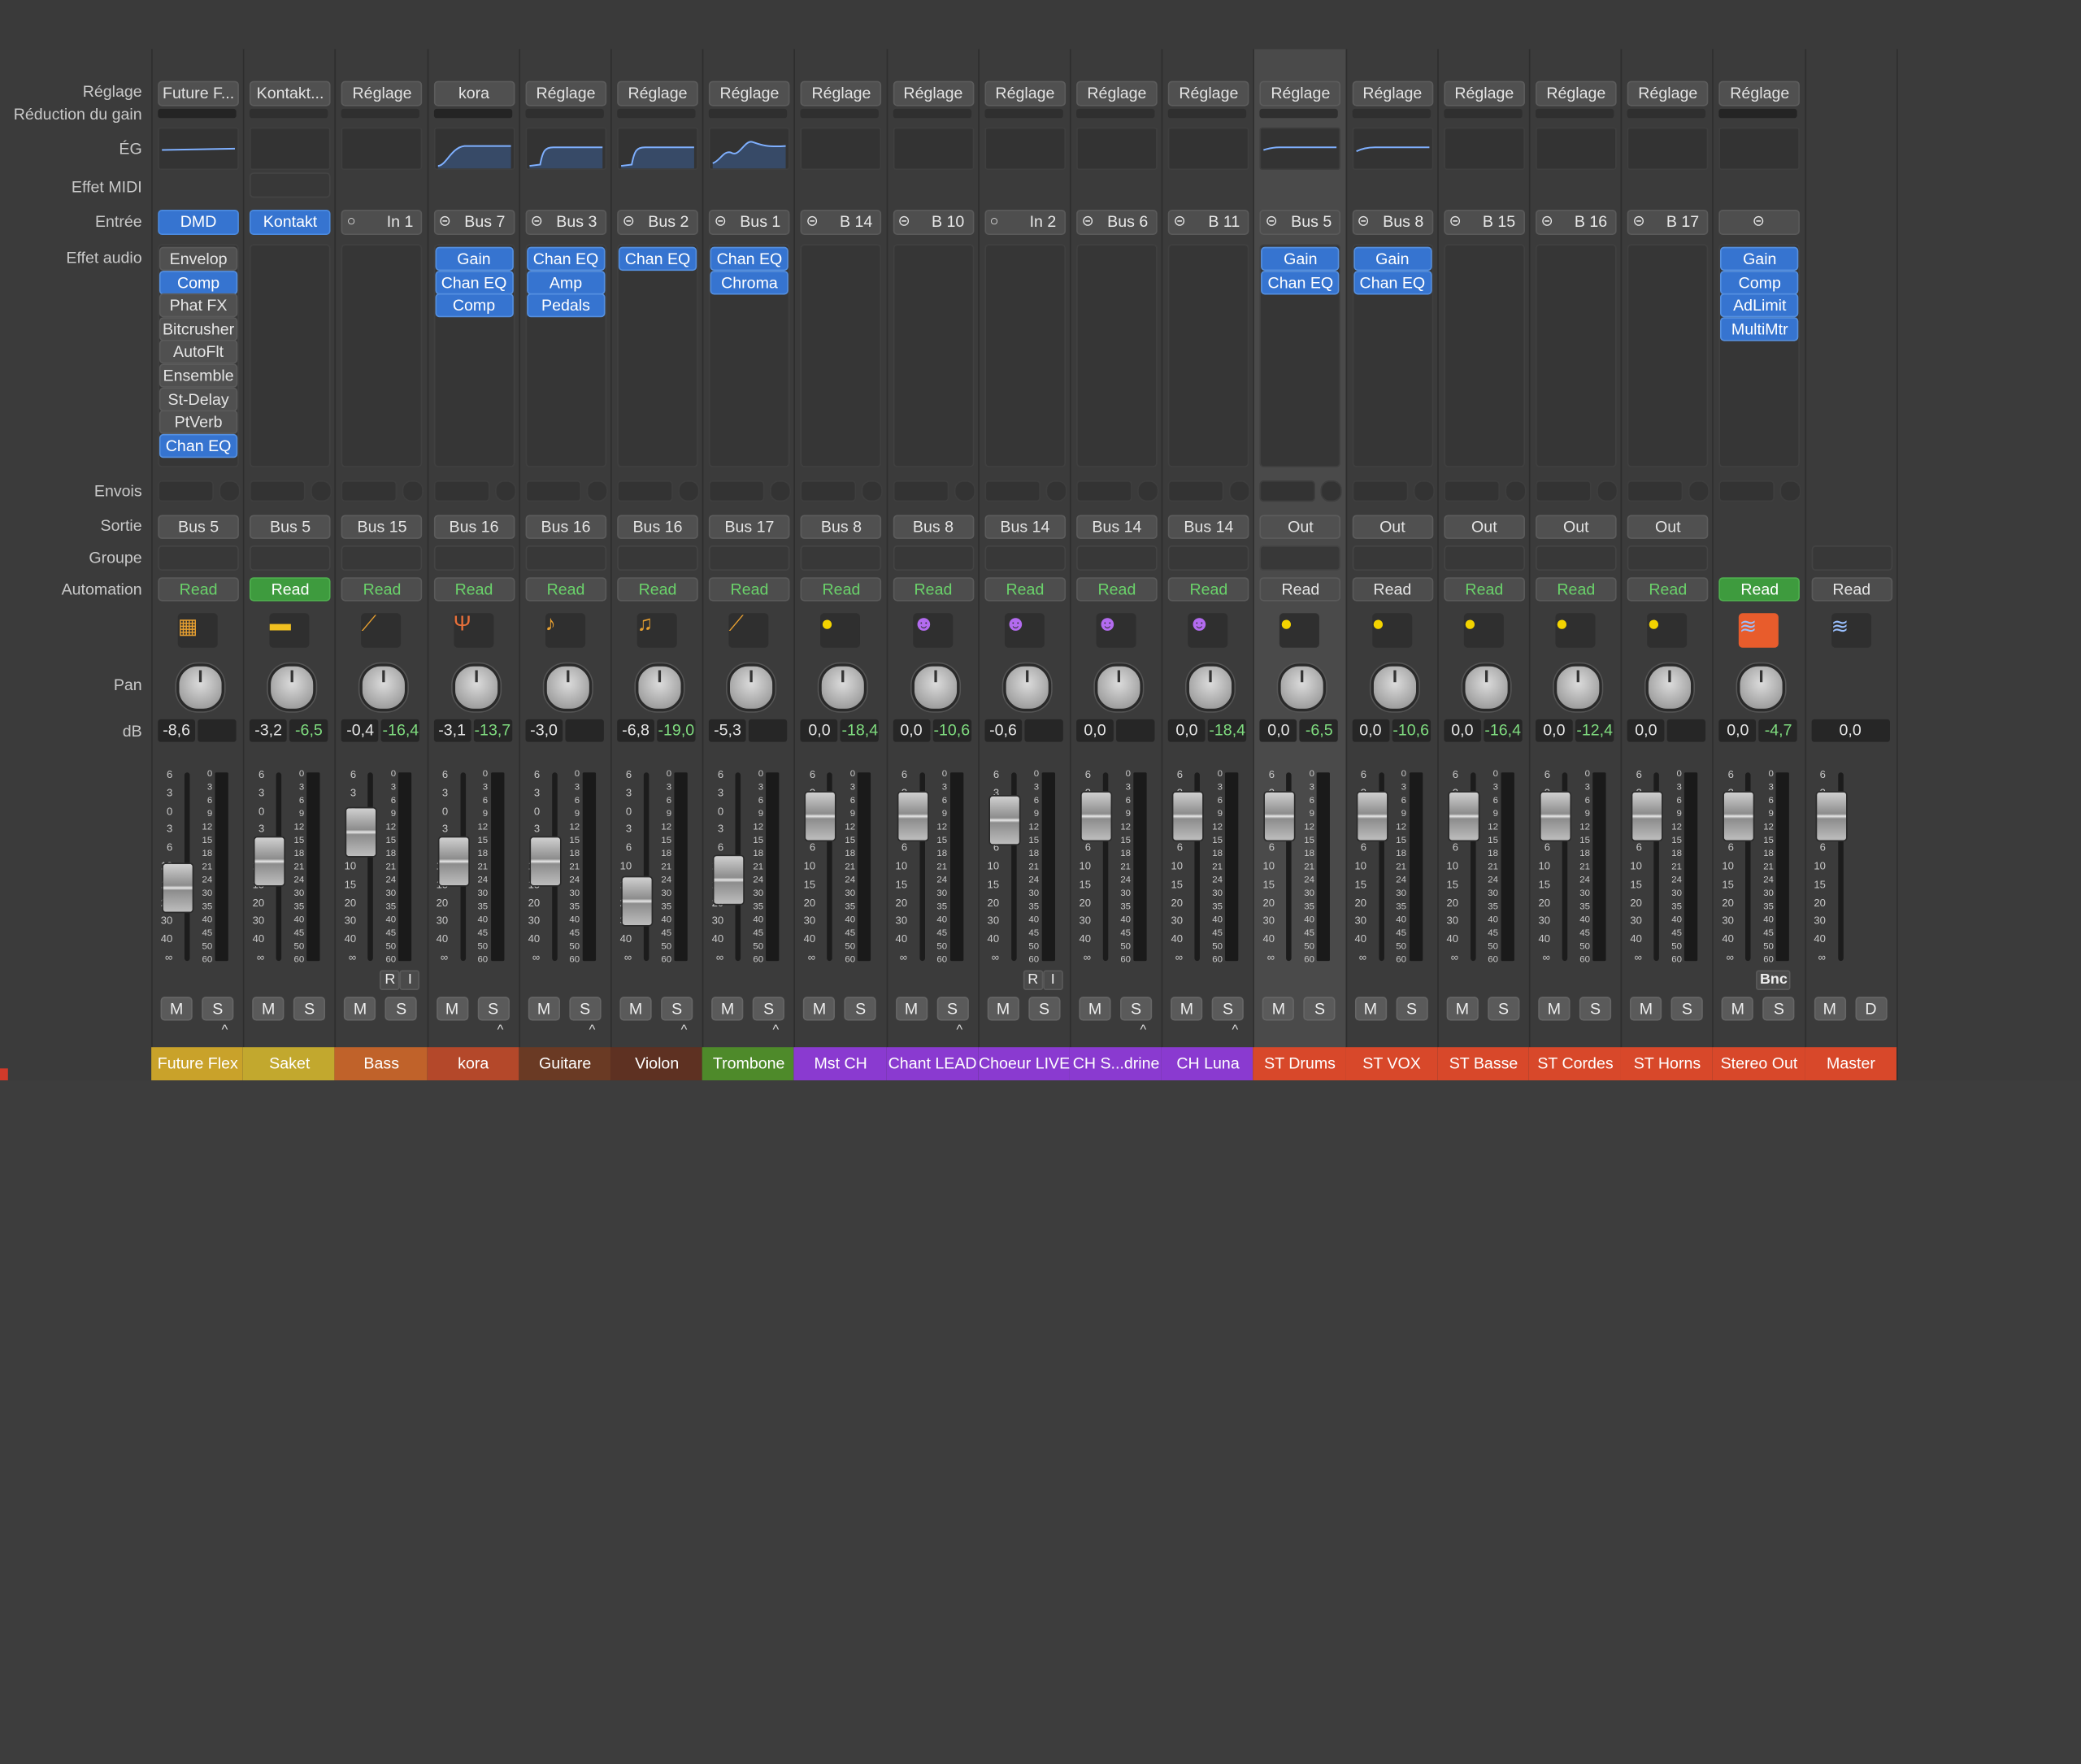 The width and height of the screenshot is (2081, 1764). What do you see at coordinates (1024, 1064) in the screenshot?
I see `track-name: Choeur LIVE` at bounding box center [1024, 1064].